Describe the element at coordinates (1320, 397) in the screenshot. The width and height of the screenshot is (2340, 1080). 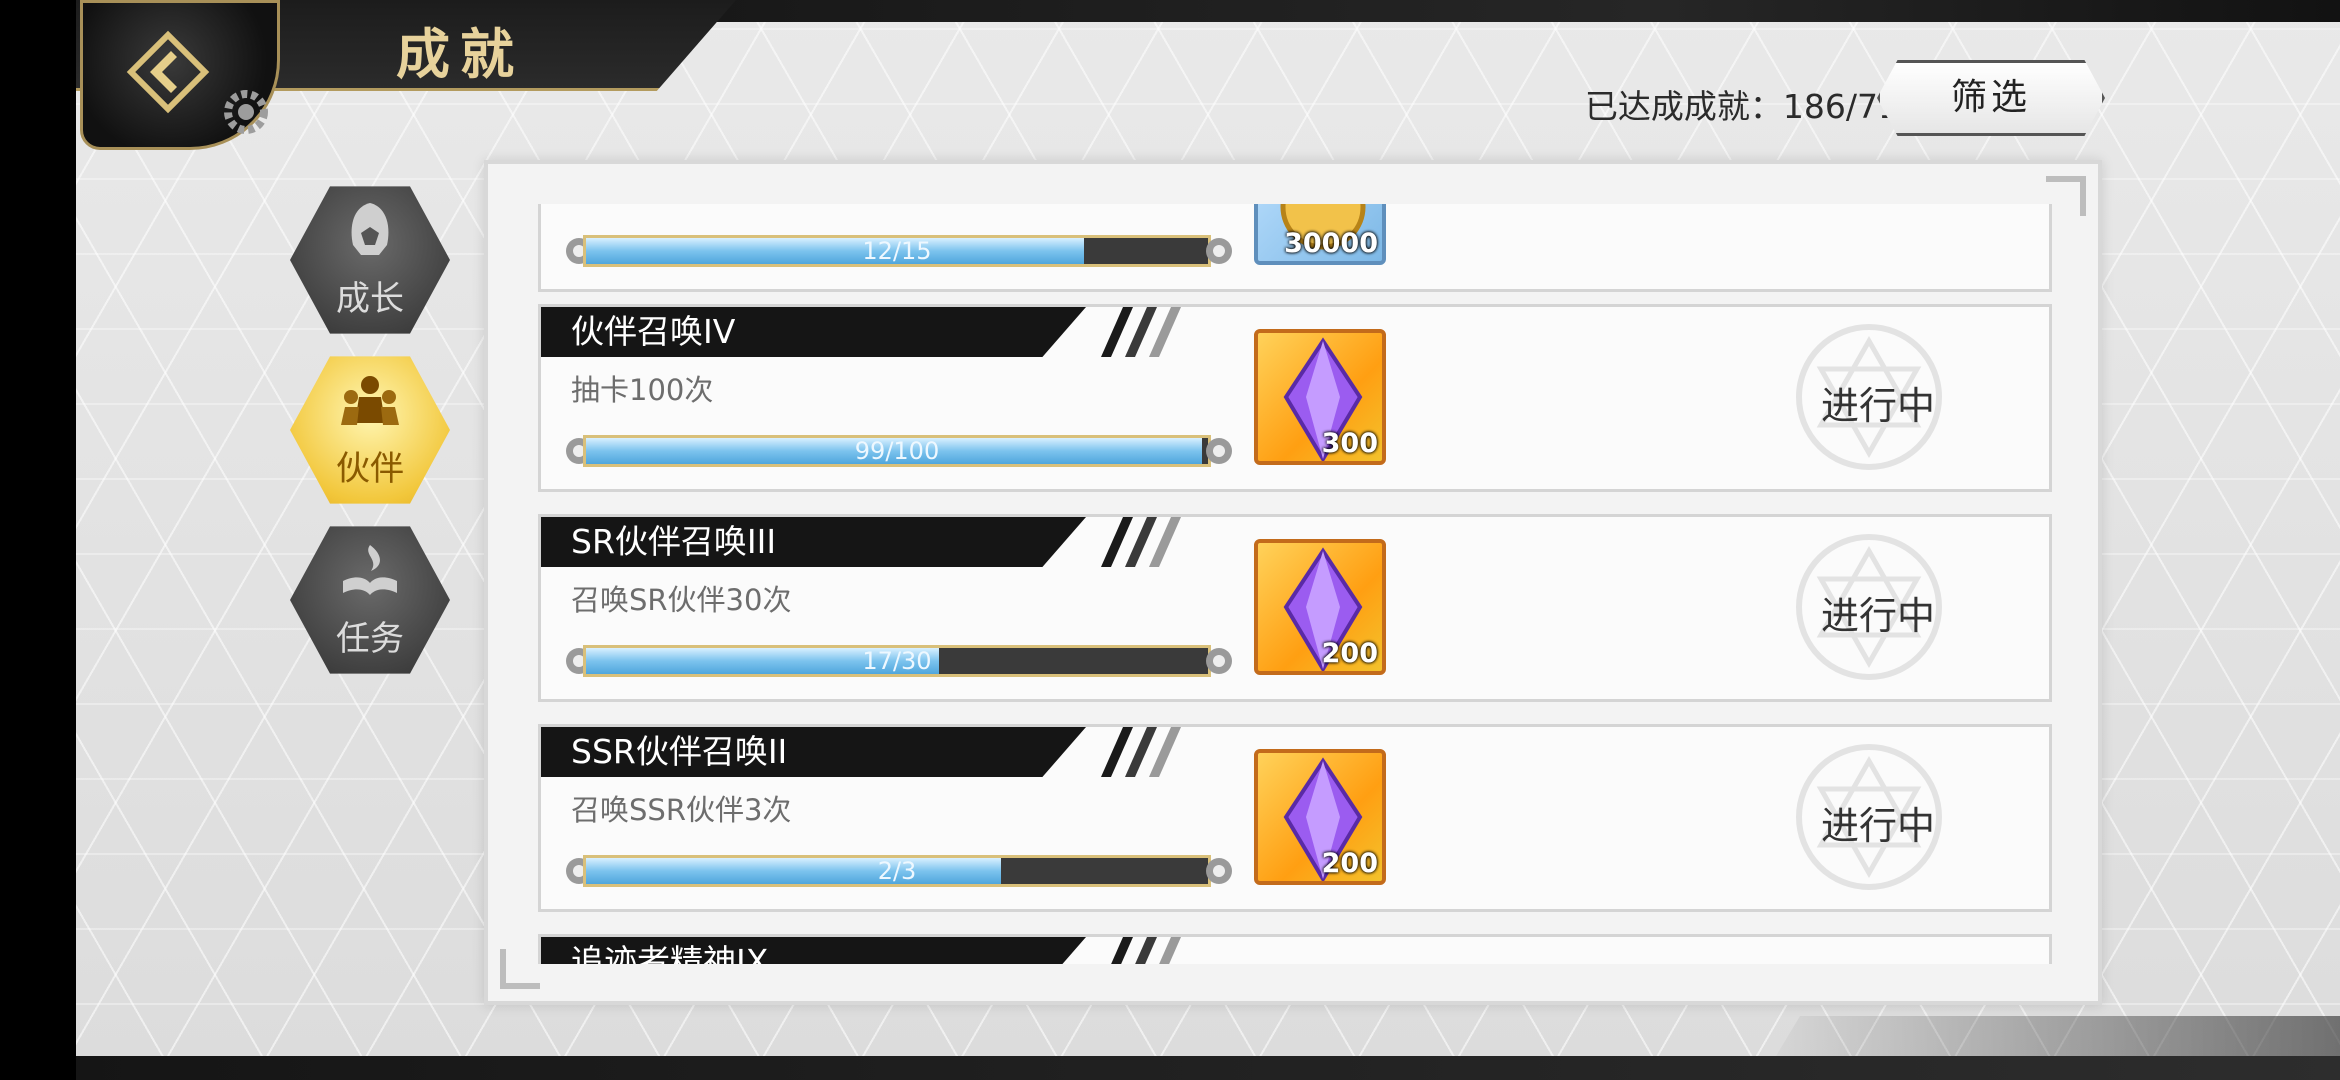
I see `reward-item: 300` at that location.